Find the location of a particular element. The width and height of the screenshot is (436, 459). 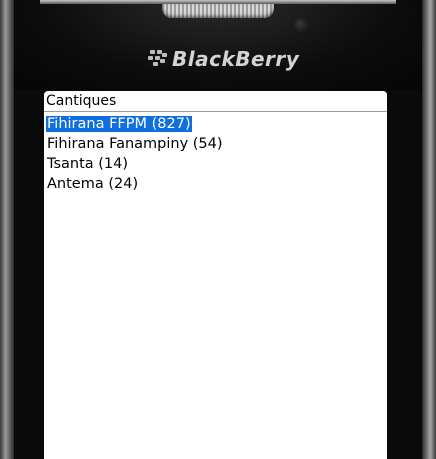

list-item-fihirana-fanampiny: Fihirana Fanampiny (54) is located at coordinates (215, 144).